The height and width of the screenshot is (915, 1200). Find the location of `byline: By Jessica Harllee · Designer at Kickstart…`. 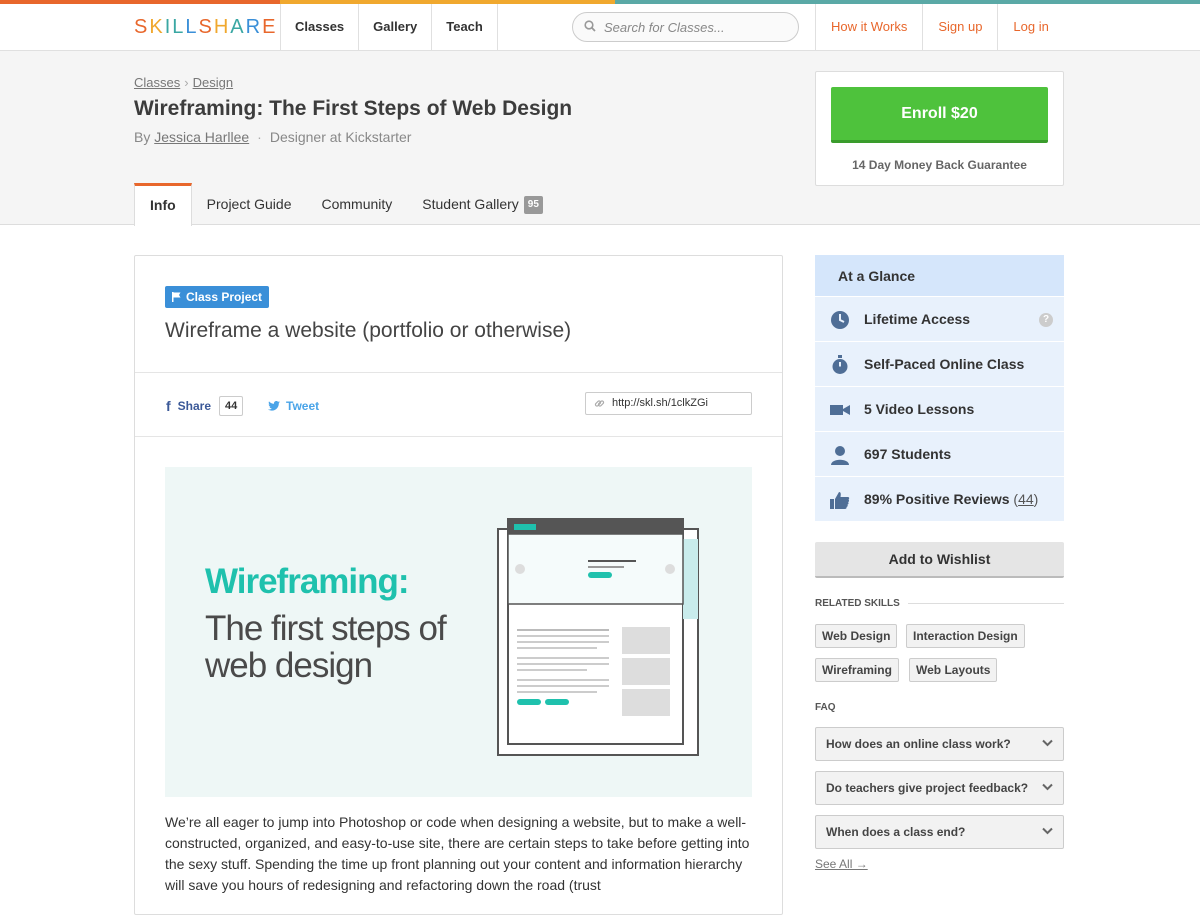

byline: By Jessica Harllee · Designer at Kickstart… is located at coordinates (272, 137).